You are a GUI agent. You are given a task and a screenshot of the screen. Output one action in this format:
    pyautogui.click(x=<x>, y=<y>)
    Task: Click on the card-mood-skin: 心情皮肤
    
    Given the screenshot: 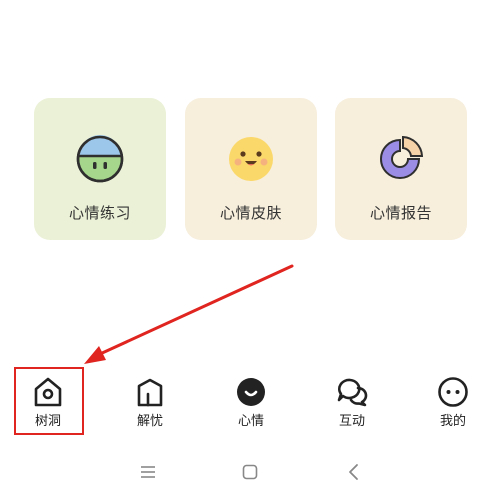 What is the action you would take?
    pyautogui.click(x=251, y=169)
    